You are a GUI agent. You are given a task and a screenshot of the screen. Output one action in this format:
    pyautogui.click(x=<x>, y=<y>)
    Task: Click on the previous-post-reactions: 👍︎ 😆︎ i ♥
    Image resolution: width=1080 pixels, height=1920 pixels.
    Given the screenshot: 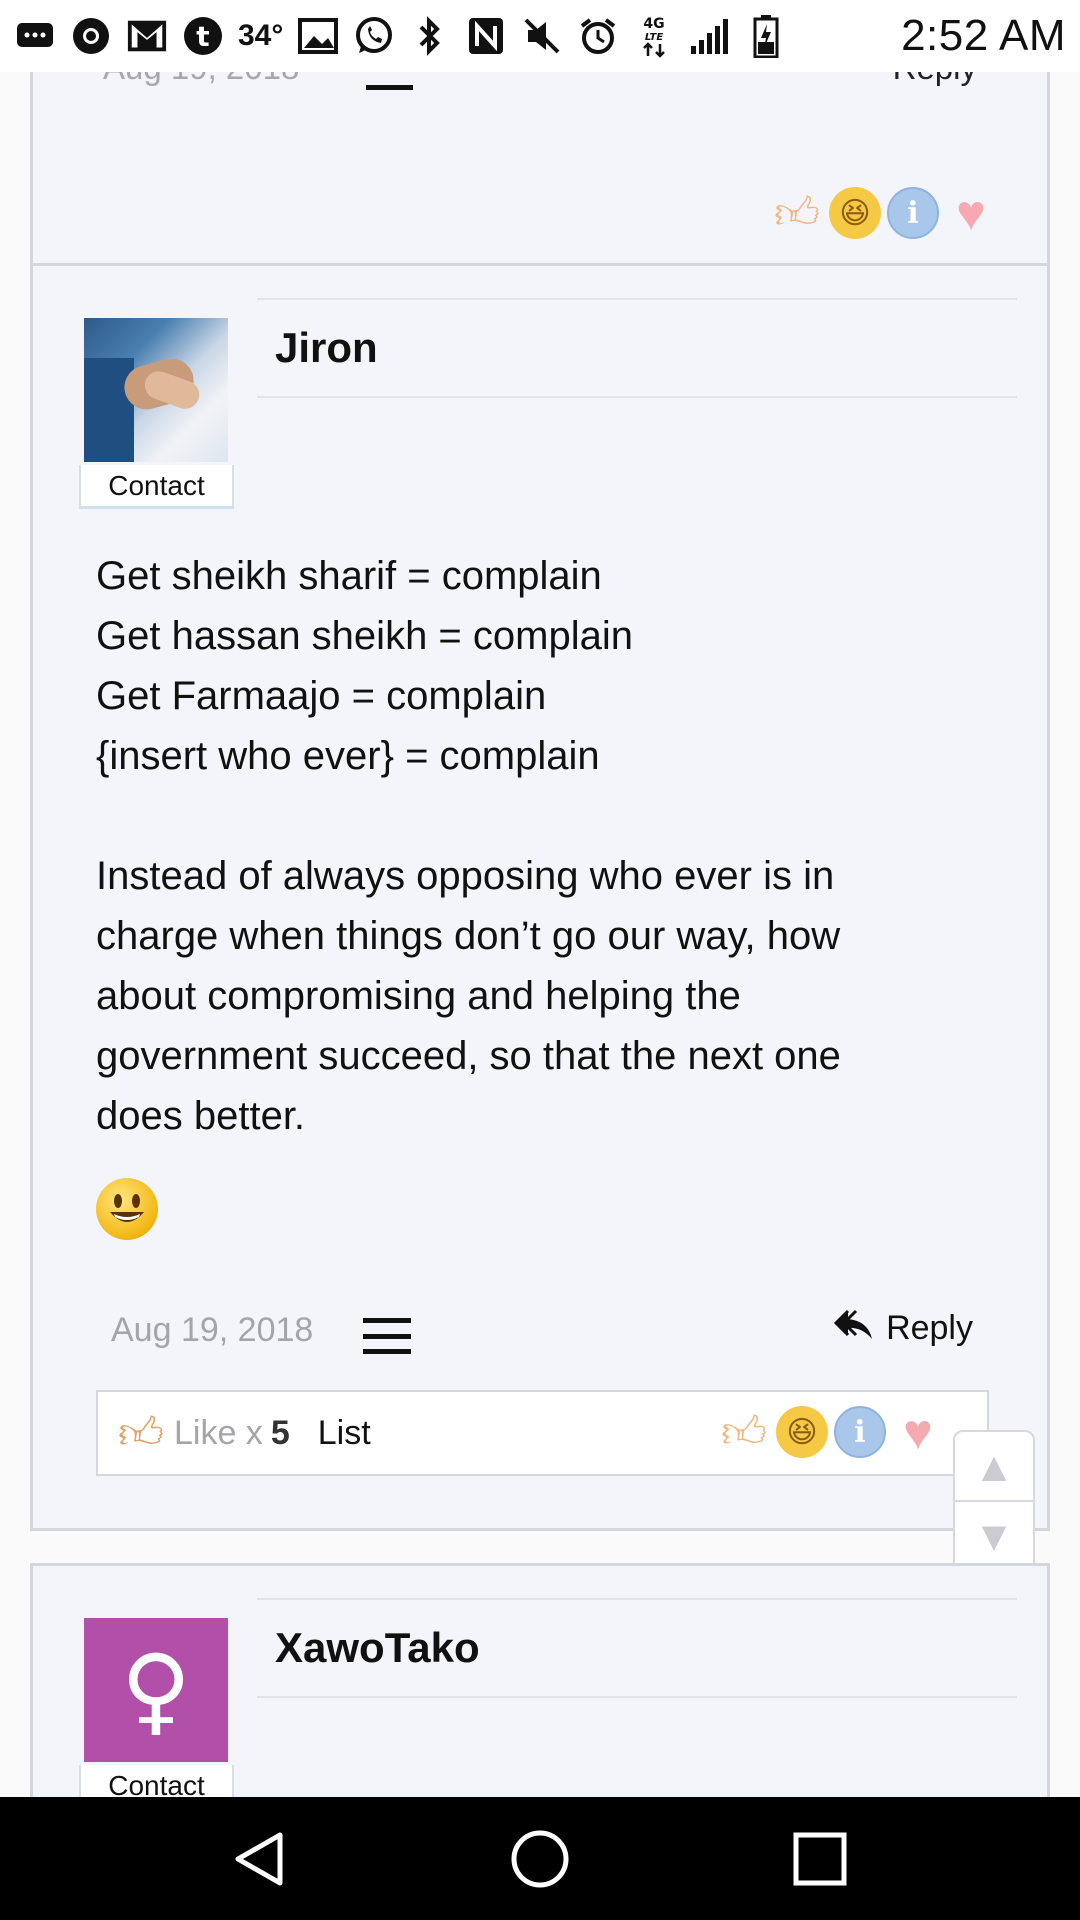 What is the action you would take?
    pyautogui.click(x=884, y=213)
    